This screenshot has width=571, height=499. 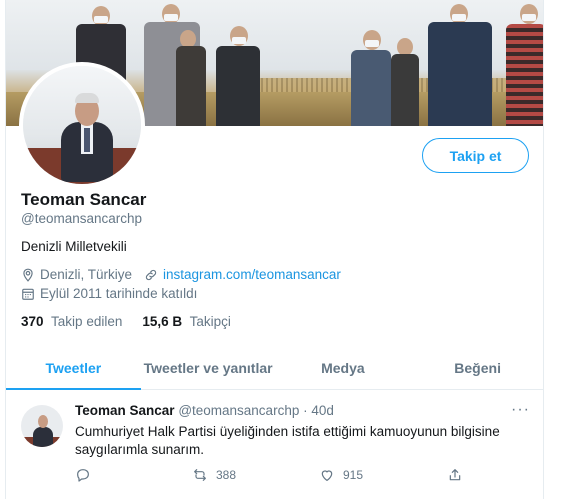 I want to click on profile-stats: 370 Takip edilen 15,6 B Takipçi, so click(x=126, y=321).